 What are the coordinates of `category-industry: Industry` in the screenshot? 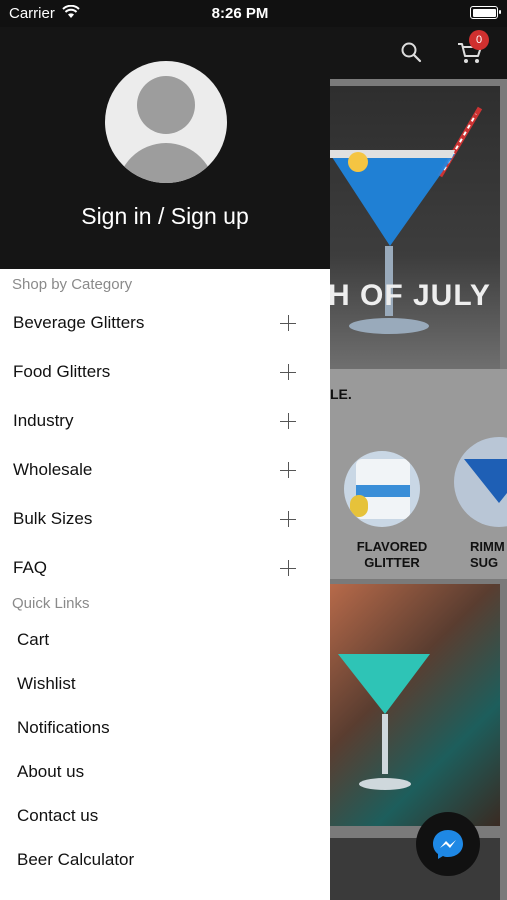 It's located at (165, 421).